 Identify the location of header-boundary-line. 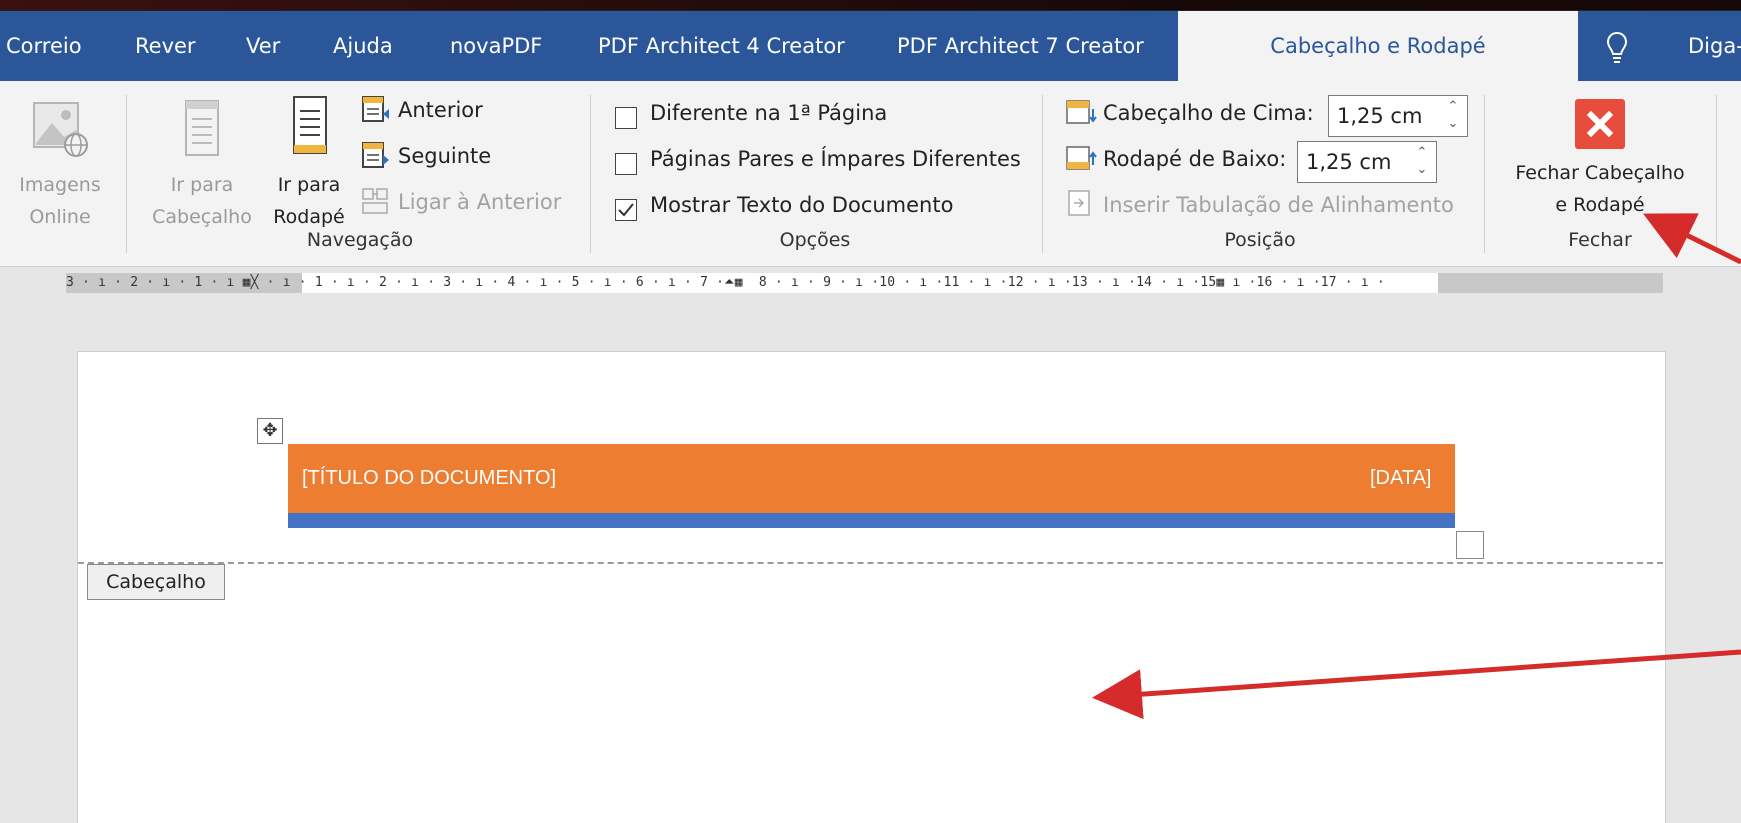
(870, 563).